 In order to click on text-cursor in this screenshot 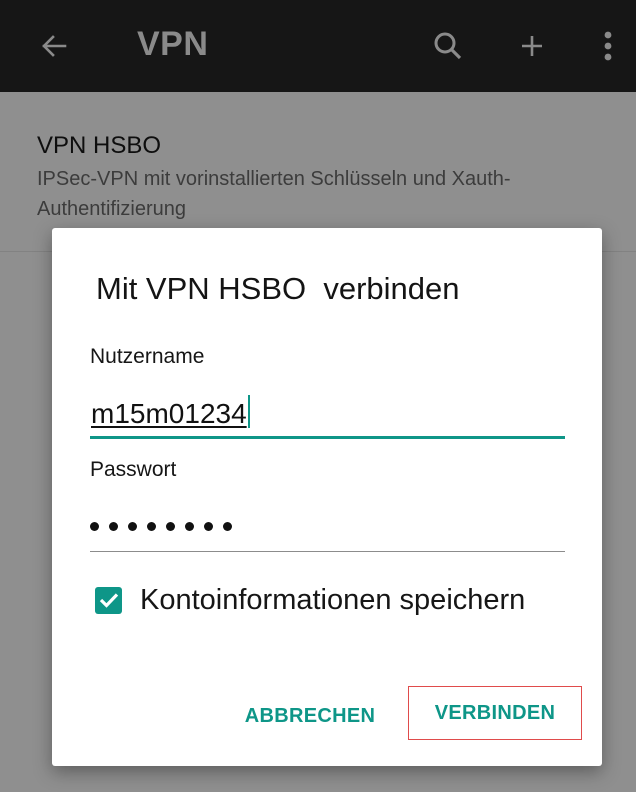, I will do `click(248, 411)`.